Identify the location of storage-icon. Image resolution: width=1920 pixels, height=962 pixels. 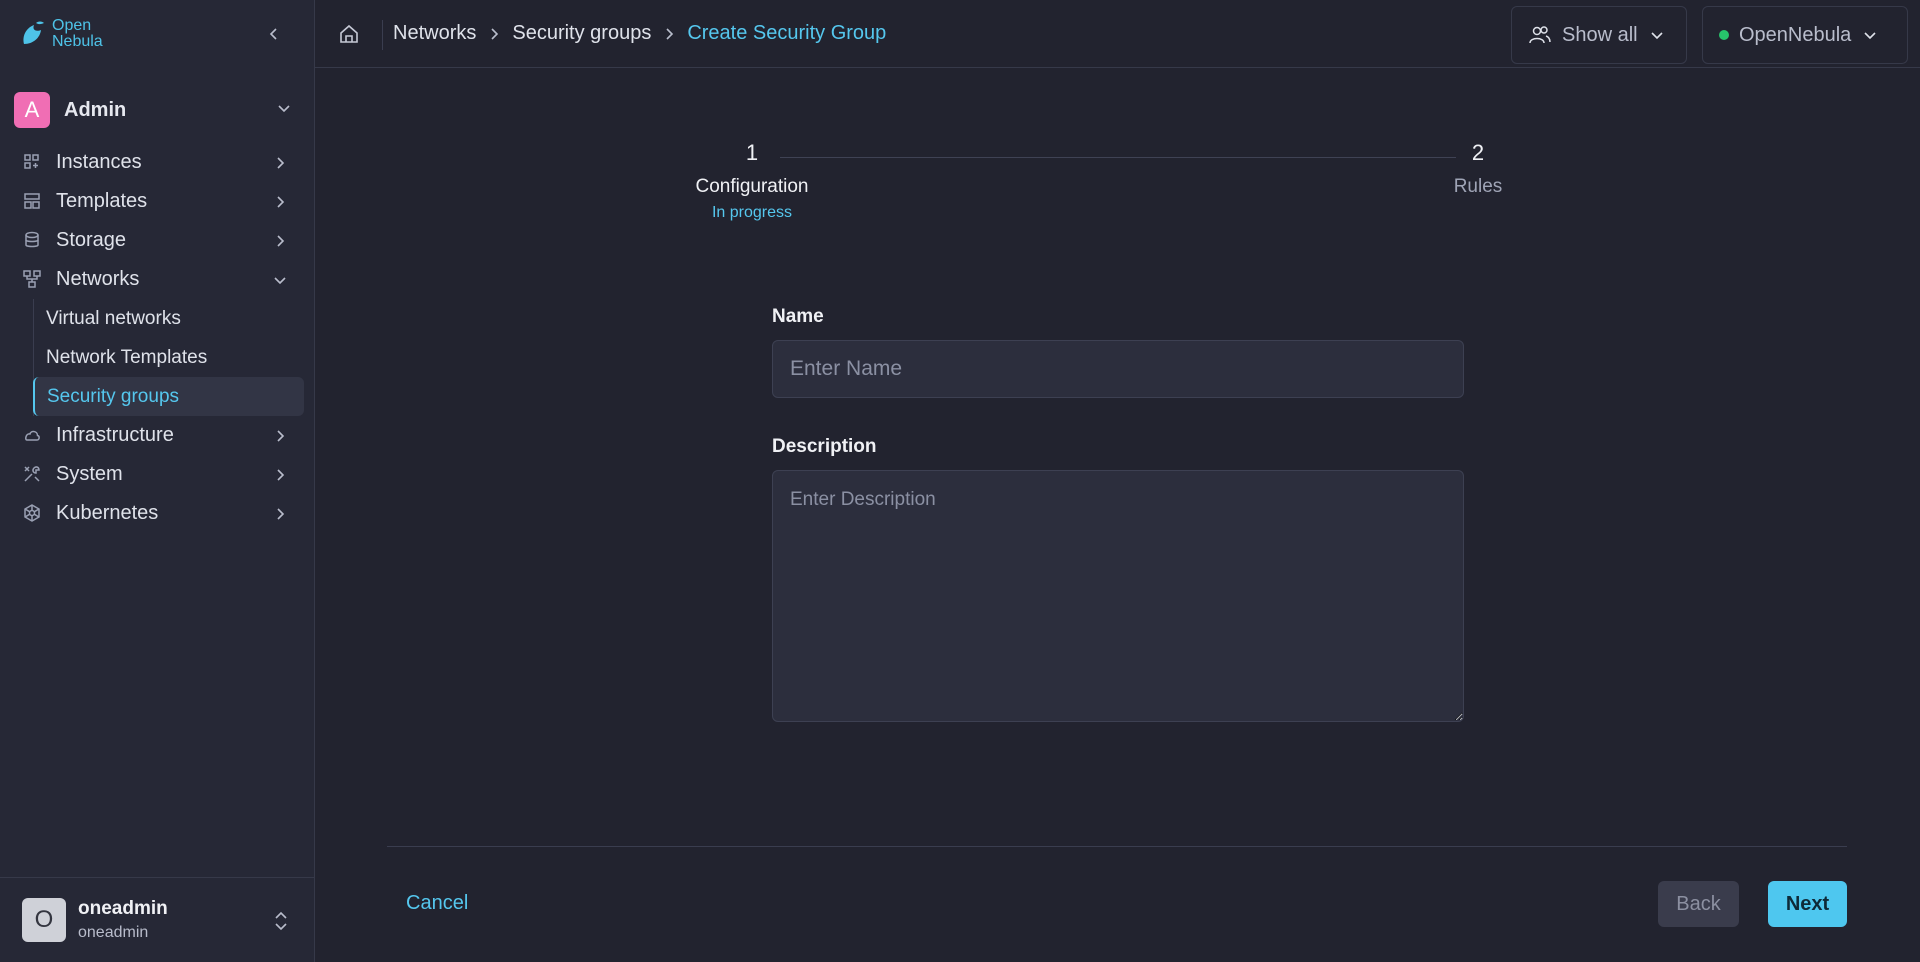
(33, 241).